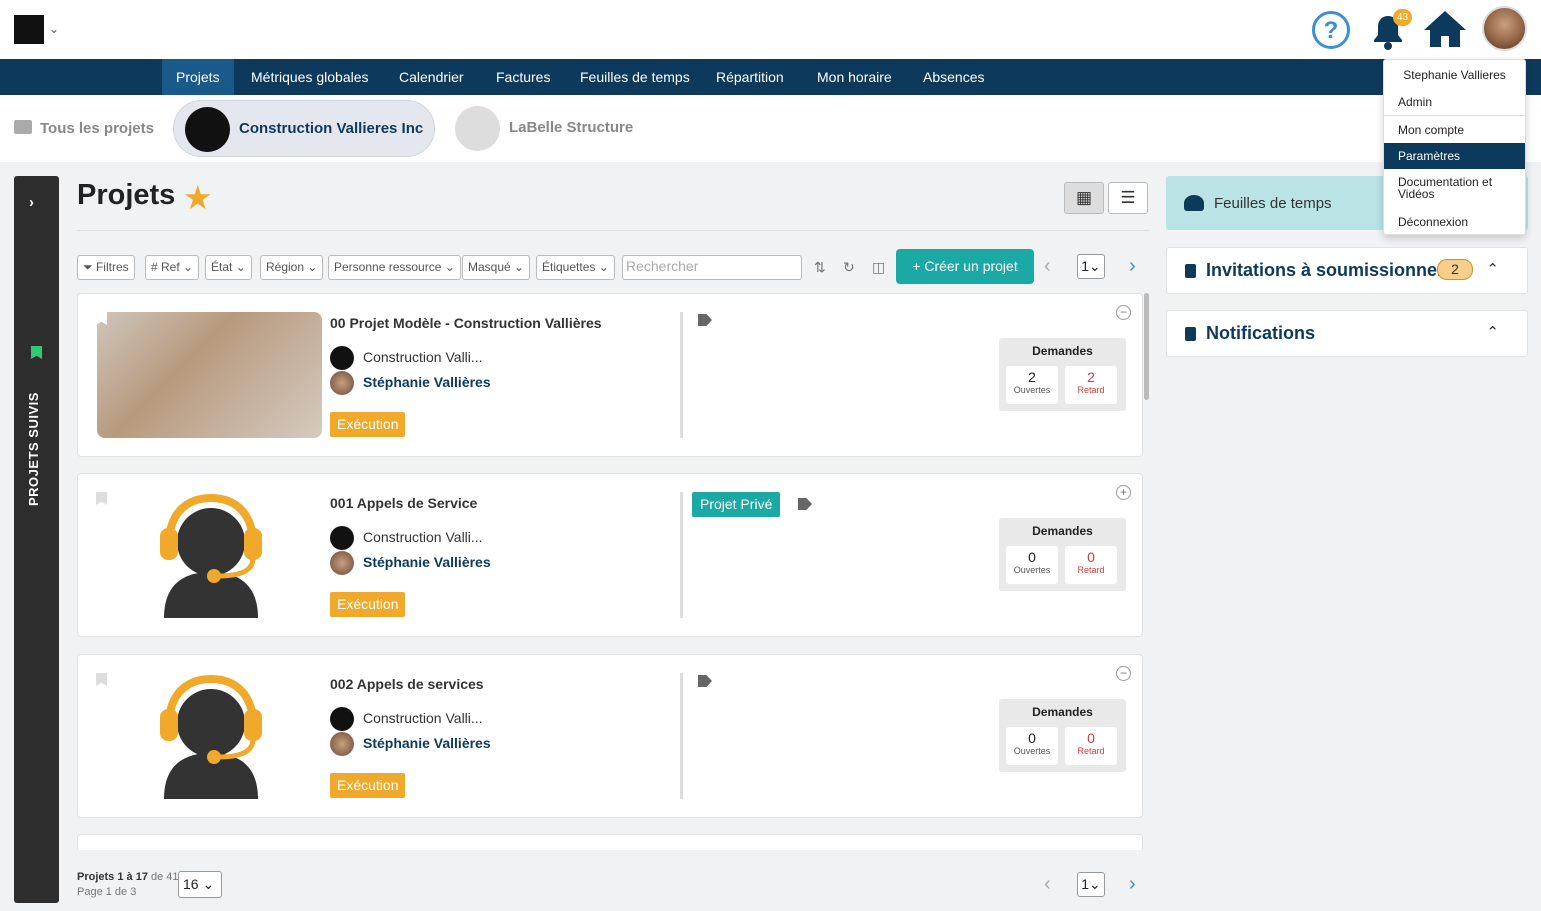 The image size is (1541, 911). What do you see at coordinates (750, 77) in the screenshot?
I see `nav-repartition: Répartition` at bounding box center [750, 77].